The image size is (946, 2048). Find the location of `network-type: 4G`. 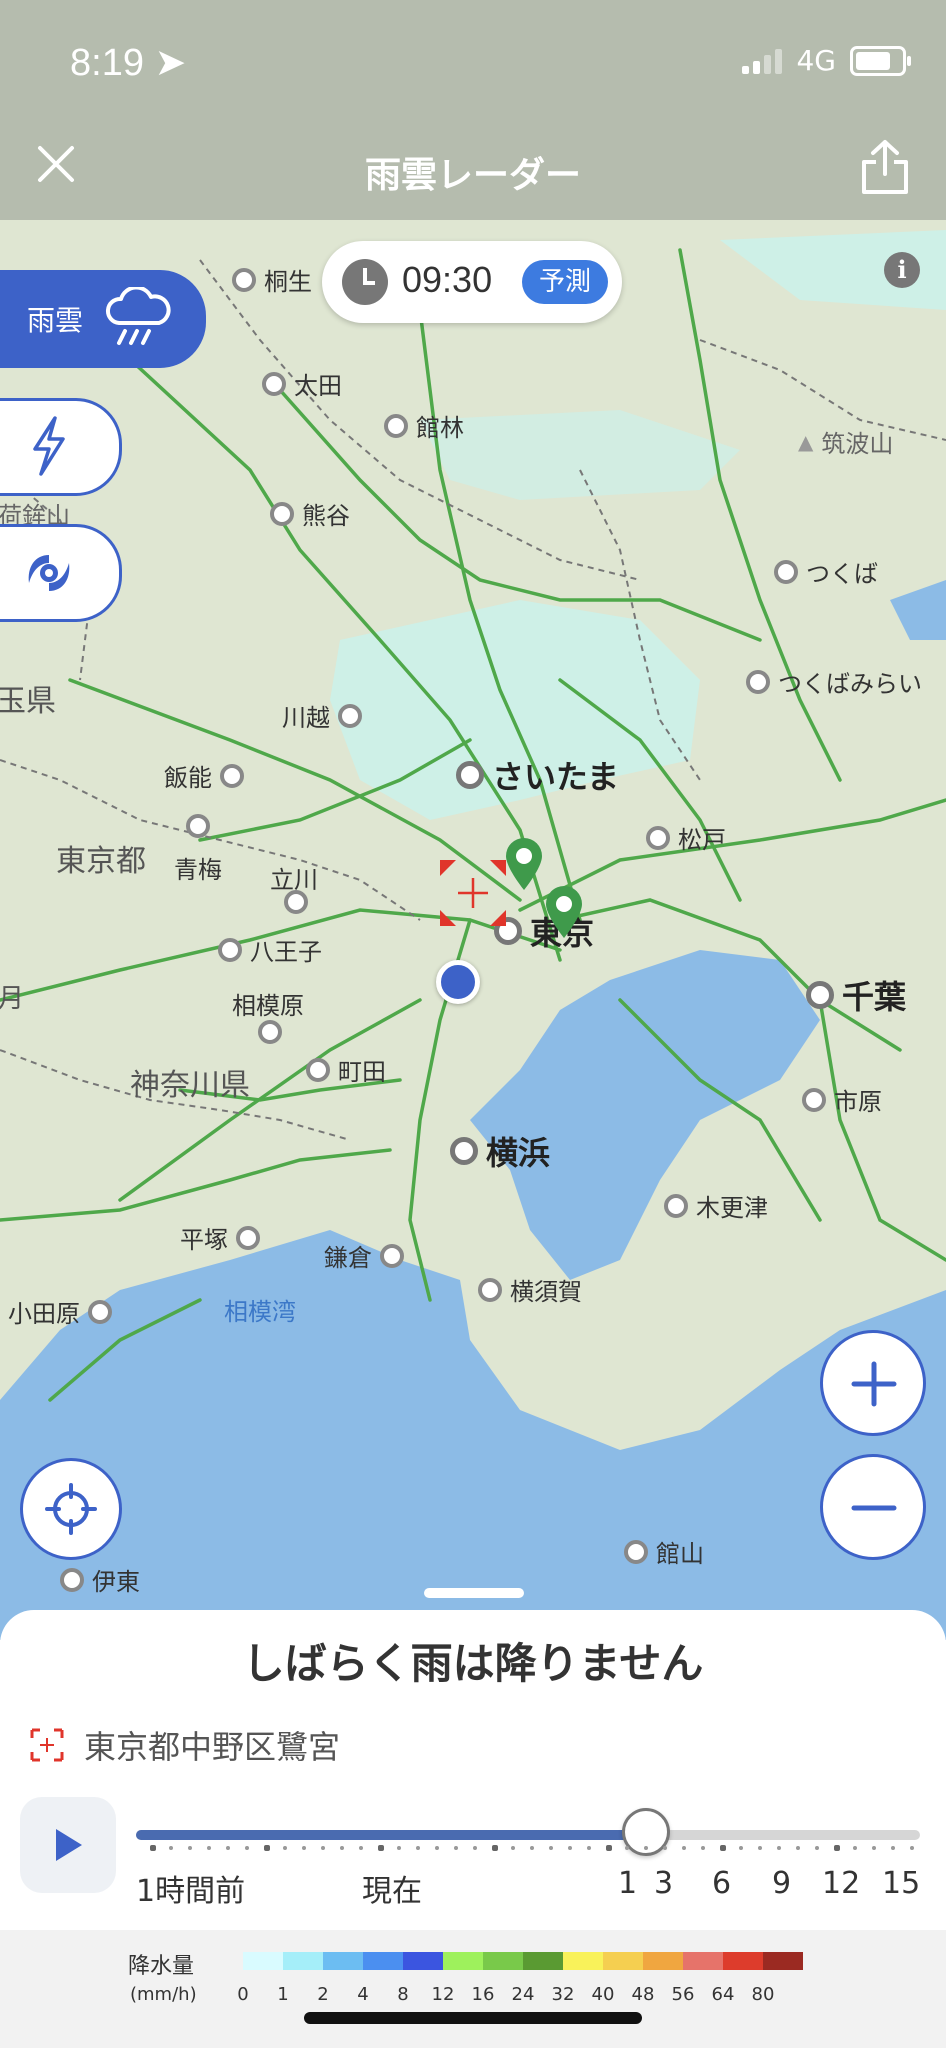

network-type: 4G is located at coordinates (816, 60).